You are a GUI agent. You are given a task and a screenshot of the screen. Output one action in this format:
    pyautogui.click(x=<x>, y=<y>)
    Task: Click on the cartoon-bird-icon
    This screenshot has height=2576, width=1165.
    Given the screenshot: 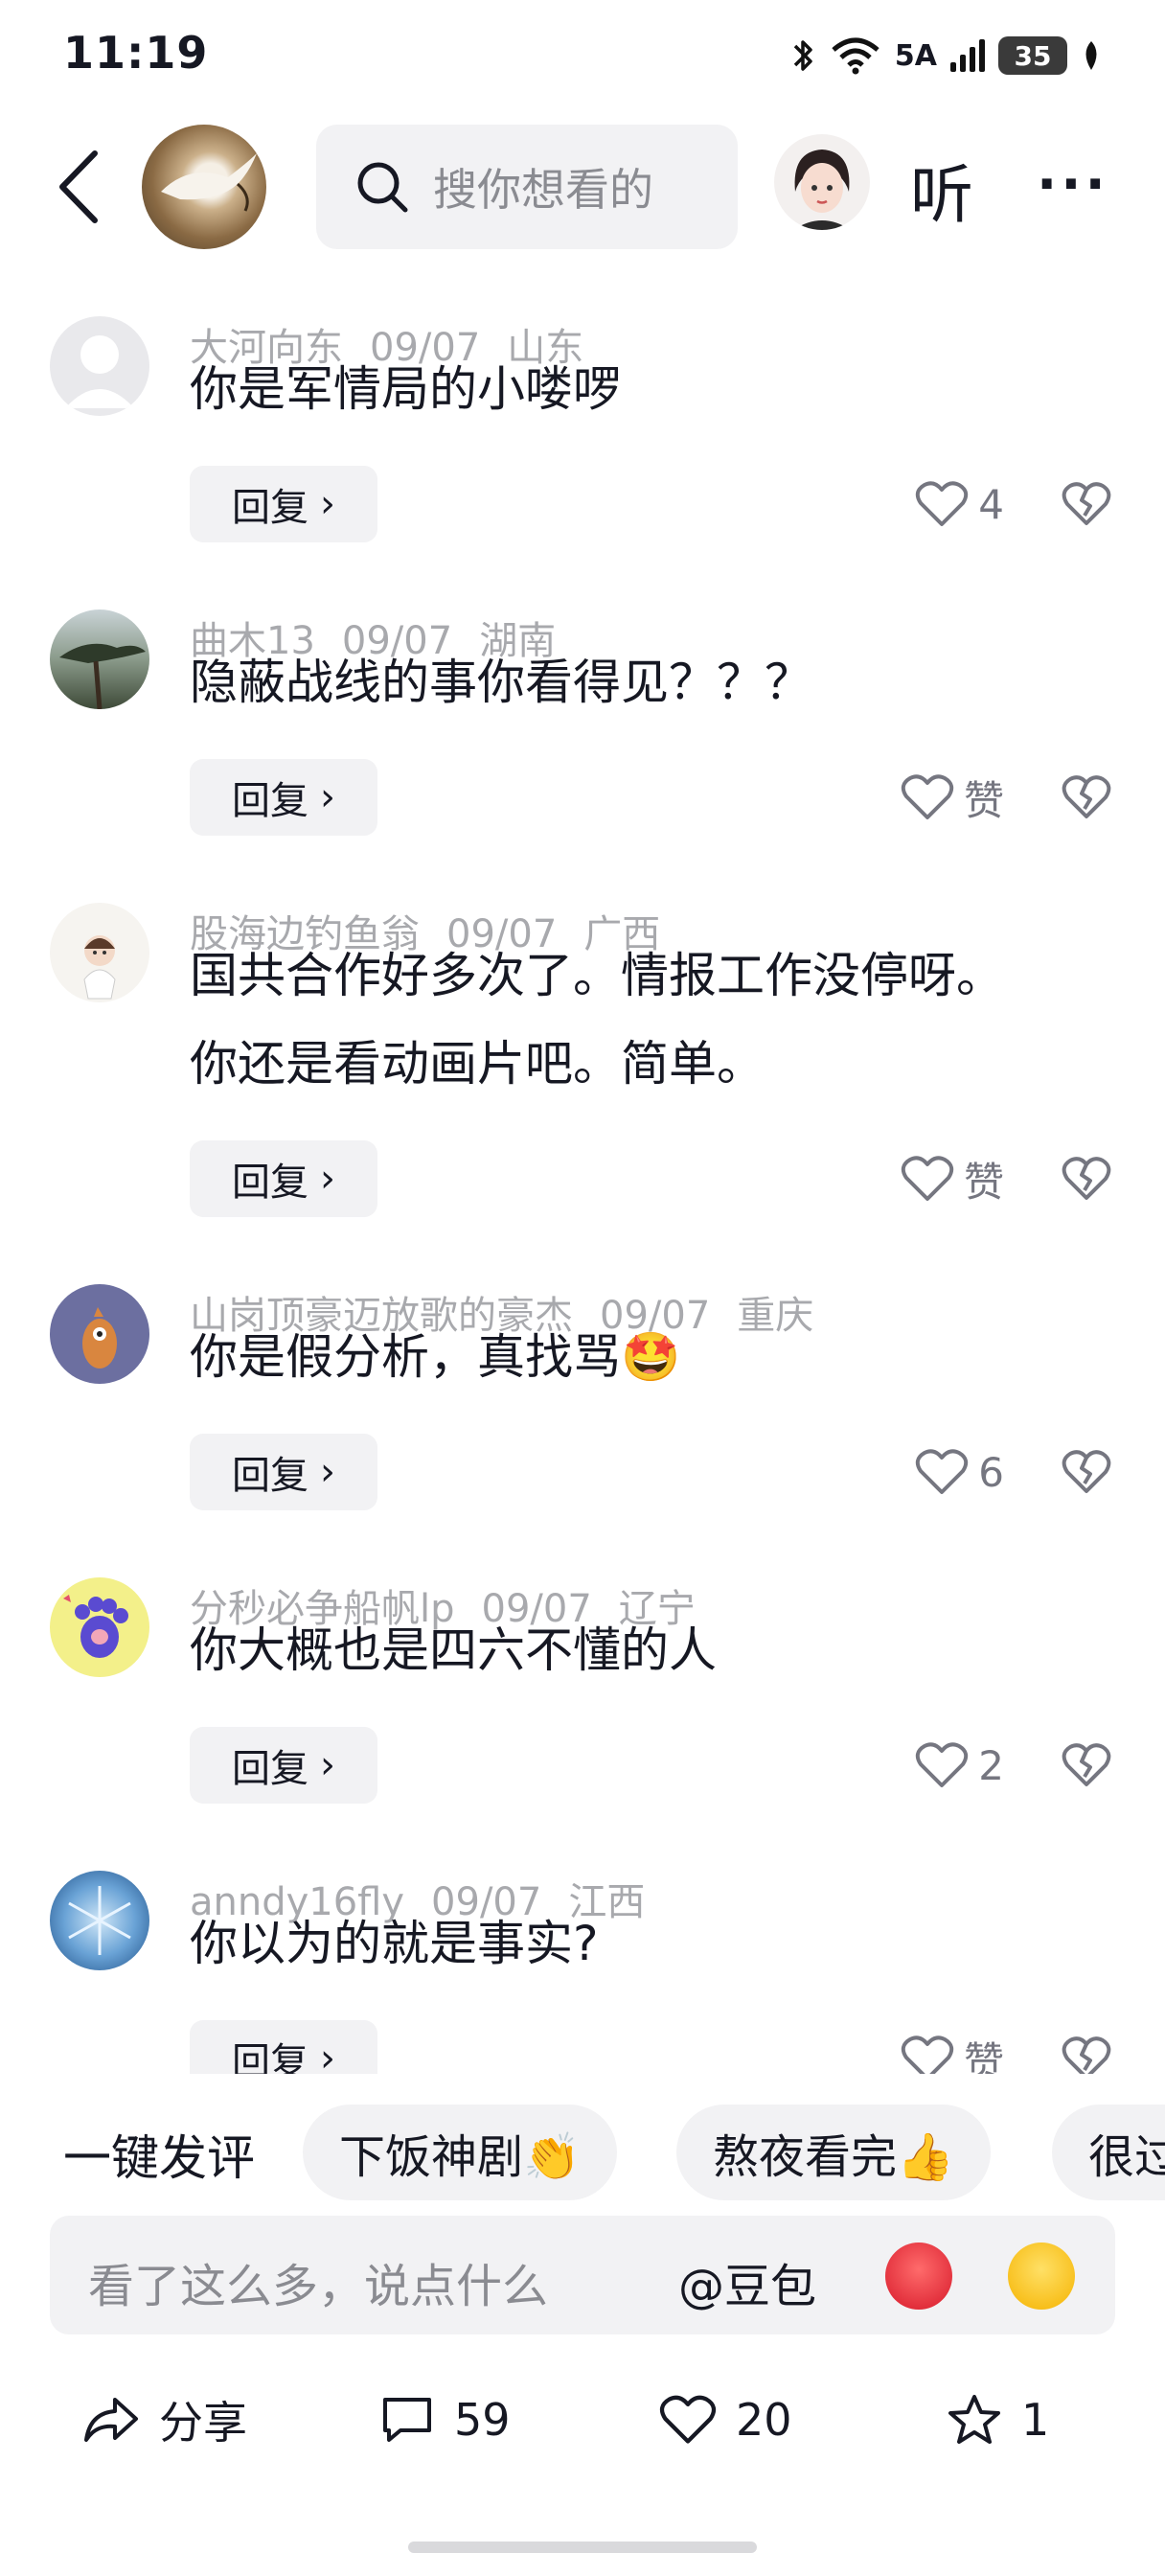 What is the action you would take?
    pyautogui.click(x=100, y=1337)
    